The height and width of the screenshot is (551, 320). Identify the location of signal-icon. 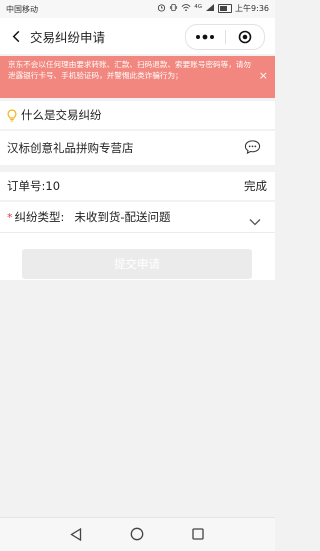
(210, 8).